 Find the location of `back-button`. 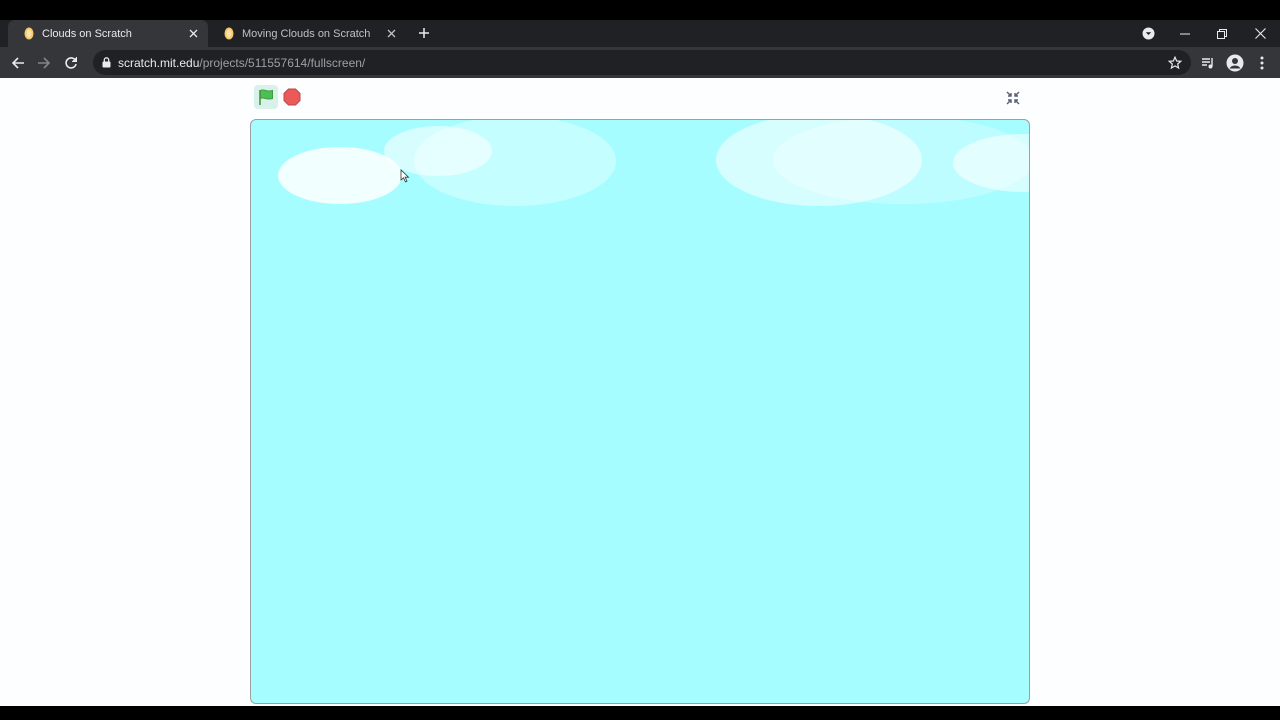

back-button is located at coordinates (18, 63).